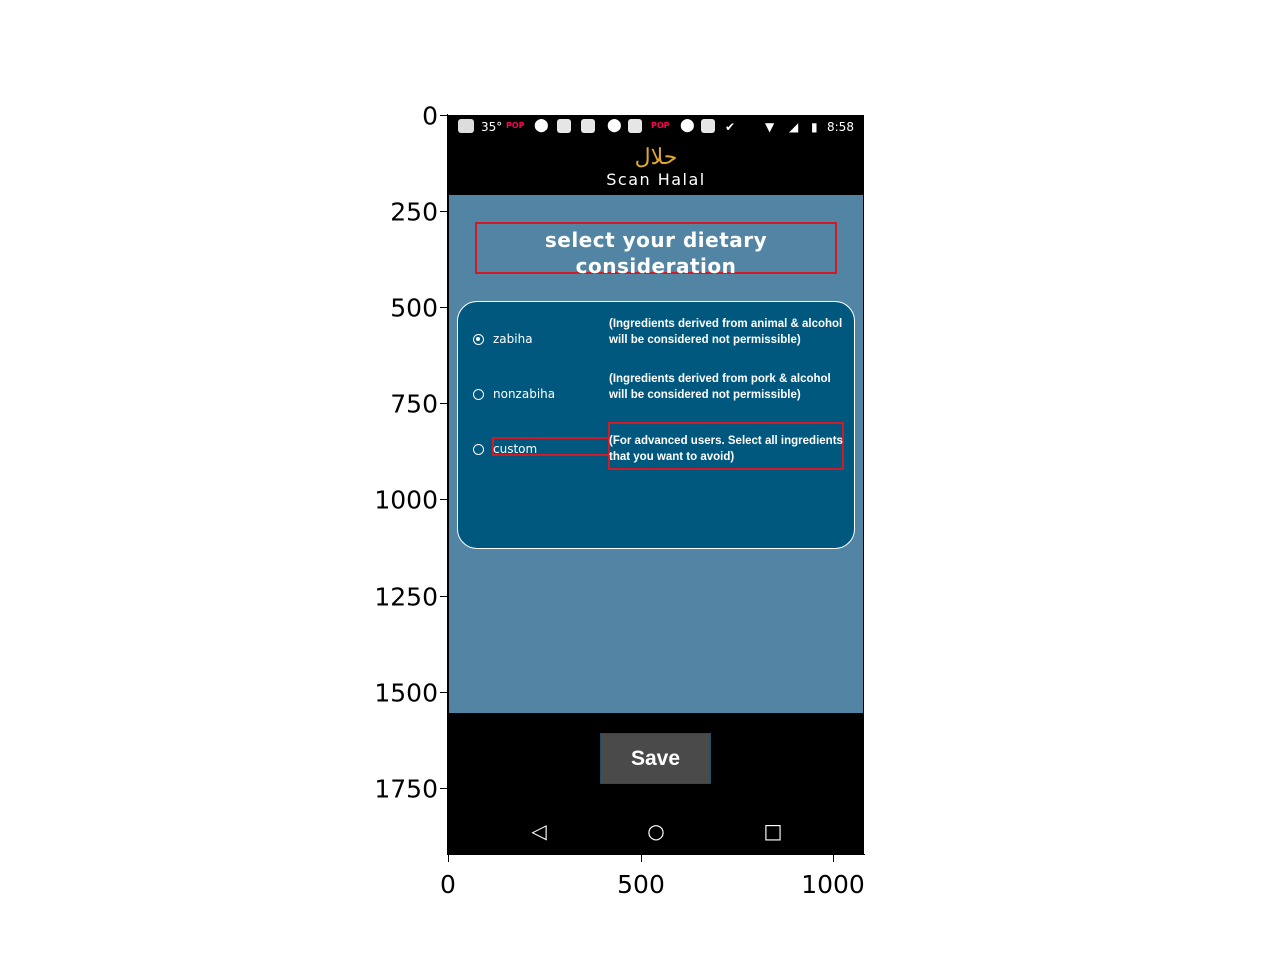 Image resolution: width=1280 pixels, height=960 pixels. Describe the element at coordinates (730, 127) in the screenshot. I see `check-icon: ✔` at that location.